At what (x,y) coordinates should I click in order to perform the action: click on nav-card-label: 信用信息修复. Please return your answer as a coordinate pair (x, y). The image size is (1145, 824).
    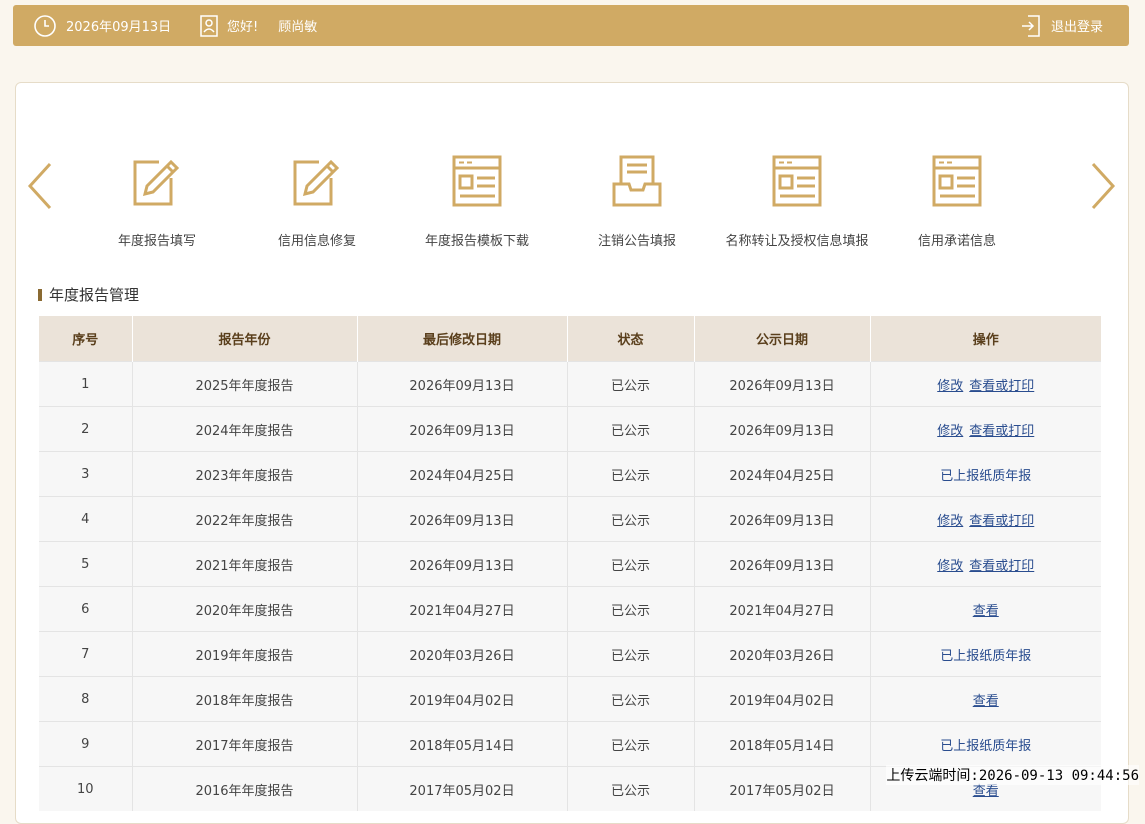
    Looking at the image, I should click on (316, 241).